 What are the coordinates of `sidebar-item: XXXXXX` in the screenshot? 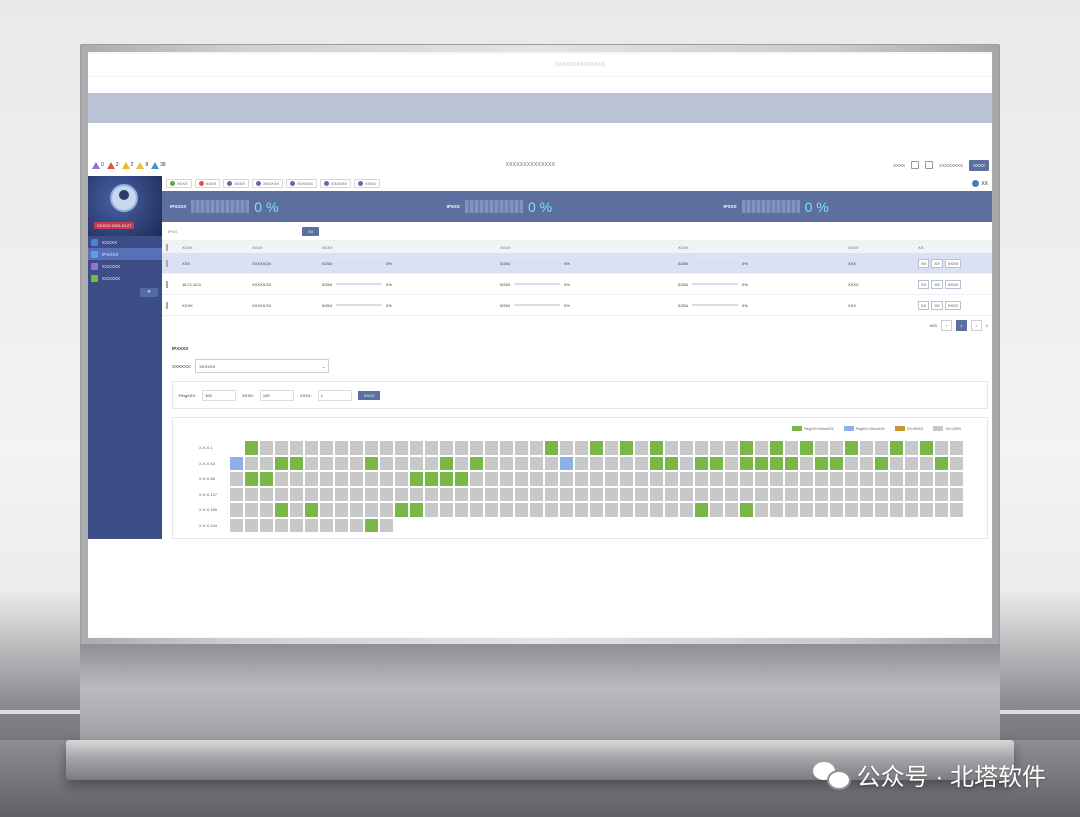 It's located at (125, 278).